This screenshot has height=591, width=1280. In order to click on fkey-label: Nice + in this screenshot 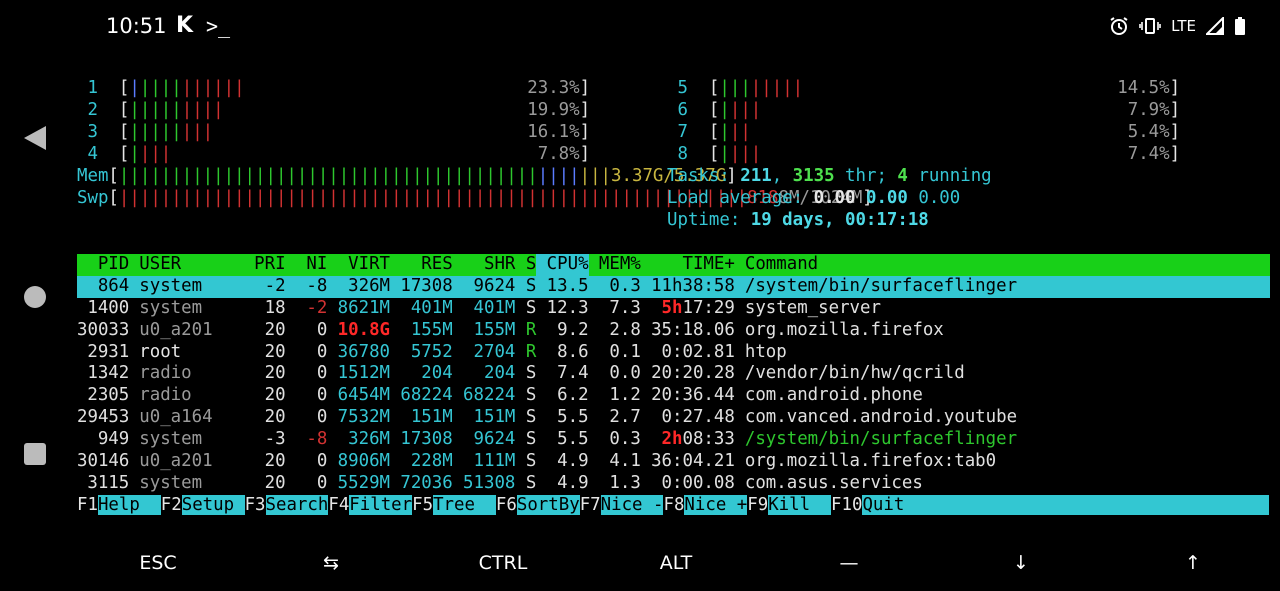, I will do `click(716, 505)`.